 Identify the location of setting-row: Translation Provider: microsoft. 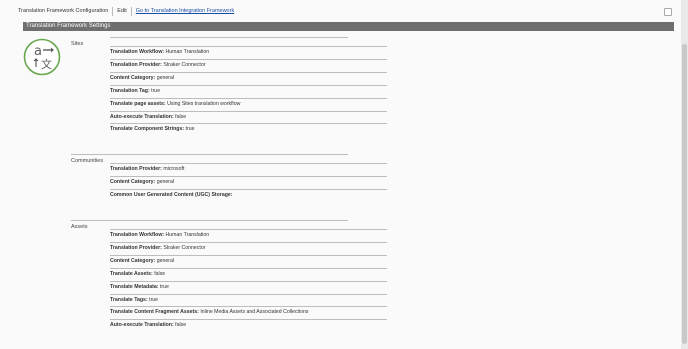
(248, 168).